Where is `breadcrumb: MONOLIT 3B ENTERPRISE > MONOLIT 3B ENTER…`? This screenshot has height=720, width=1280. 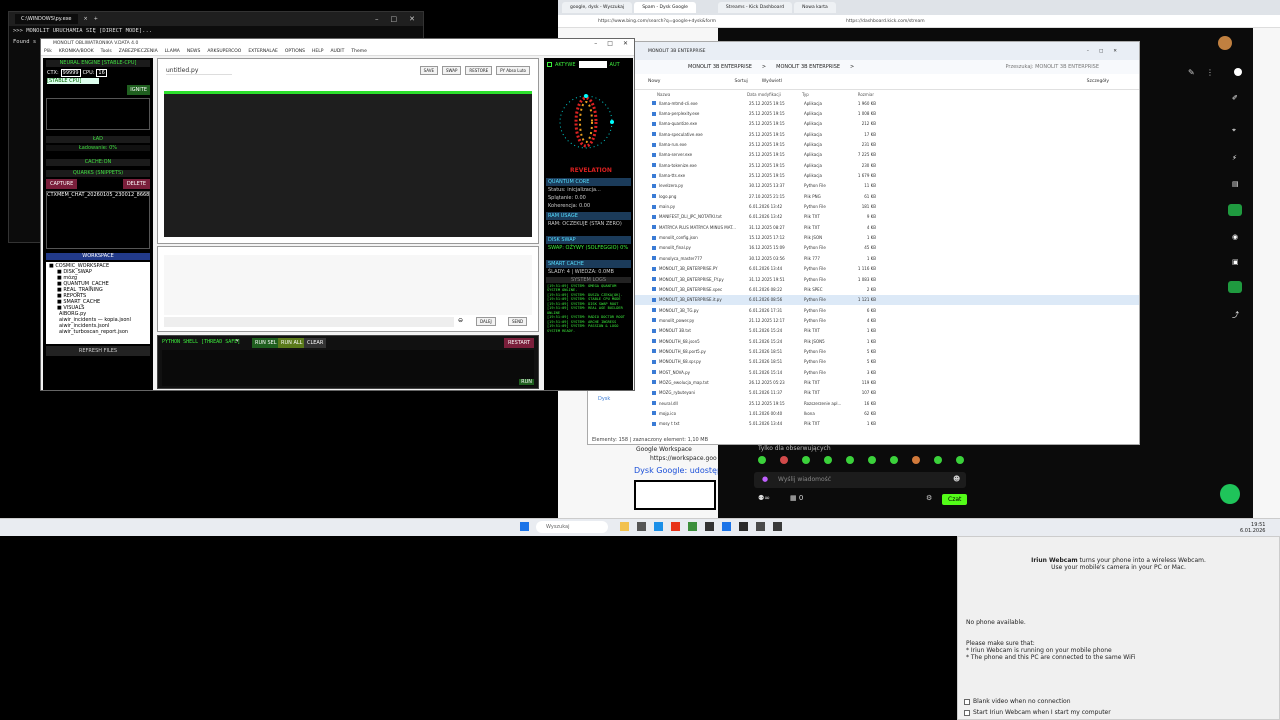
breadcrumb: MONOLIT 3B ENTERPRISE > MONOLIT 3B ENTER… is located at coordinates (863, 67).